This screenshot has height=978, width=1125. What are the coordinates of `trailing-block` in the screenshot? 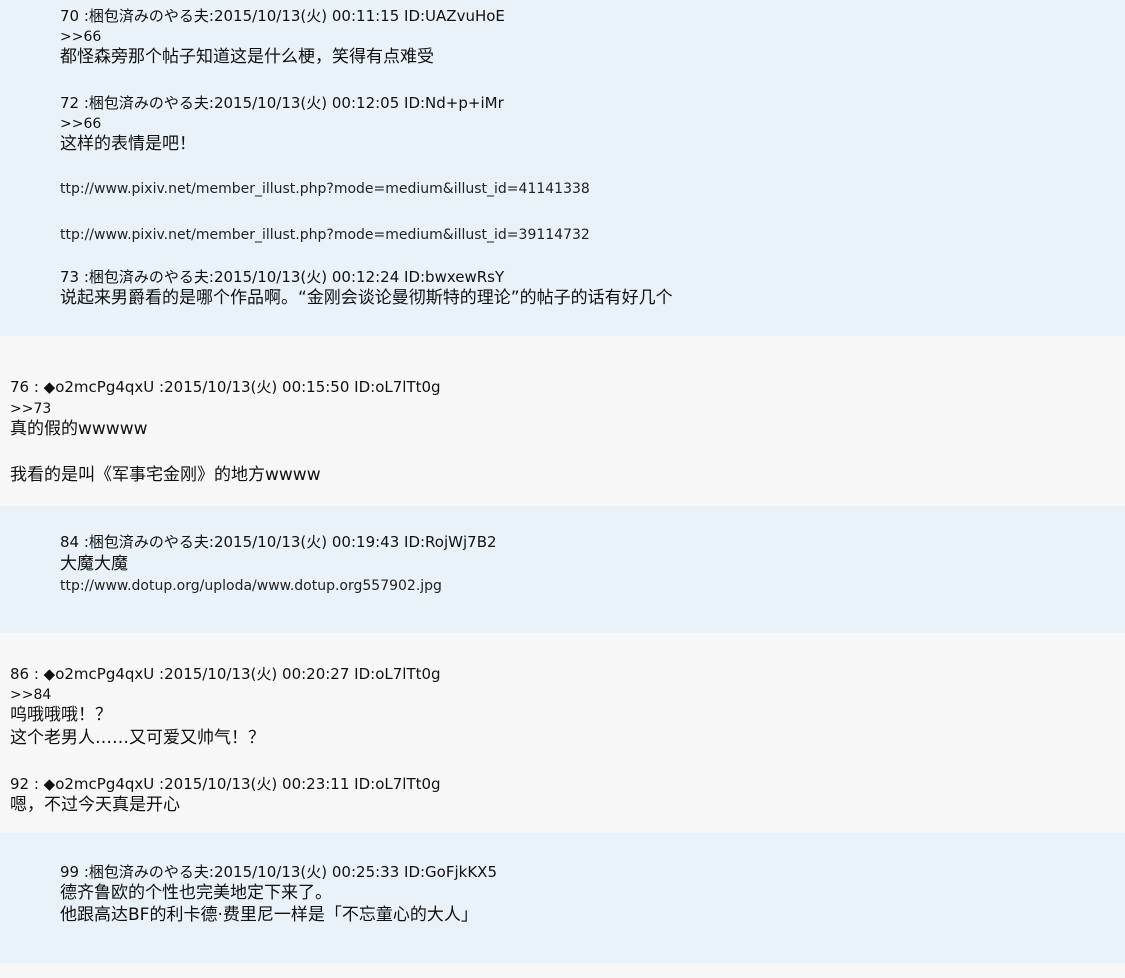 It's located at (562, 970).